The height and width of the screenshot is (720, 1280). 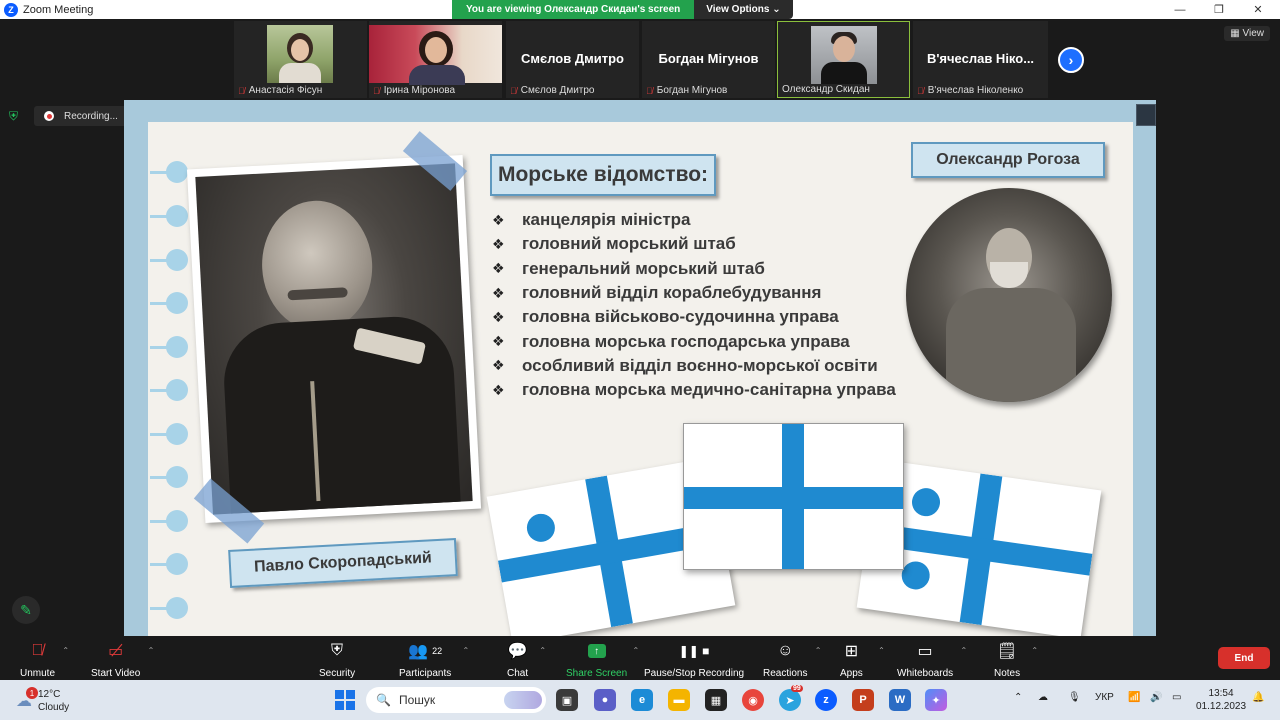 What do you see at coordinates (1221, 706) in the screenshot?
I see `clock-date: 01.12.2023` at bounding box center [1221, 706].